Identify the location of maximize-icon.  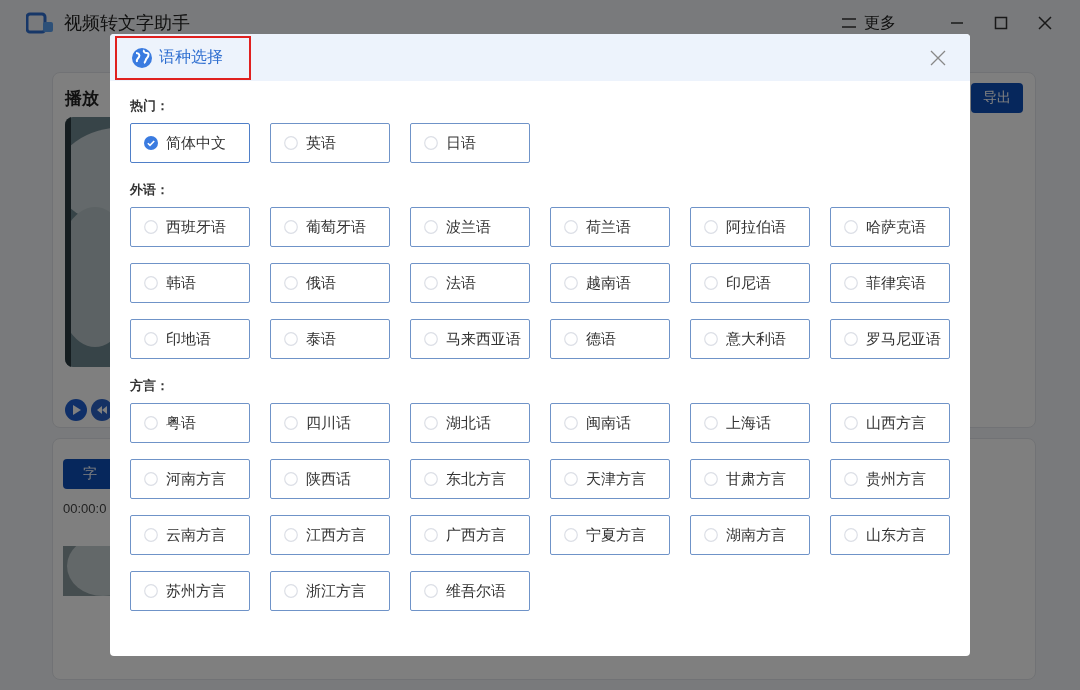
(1001, 23).